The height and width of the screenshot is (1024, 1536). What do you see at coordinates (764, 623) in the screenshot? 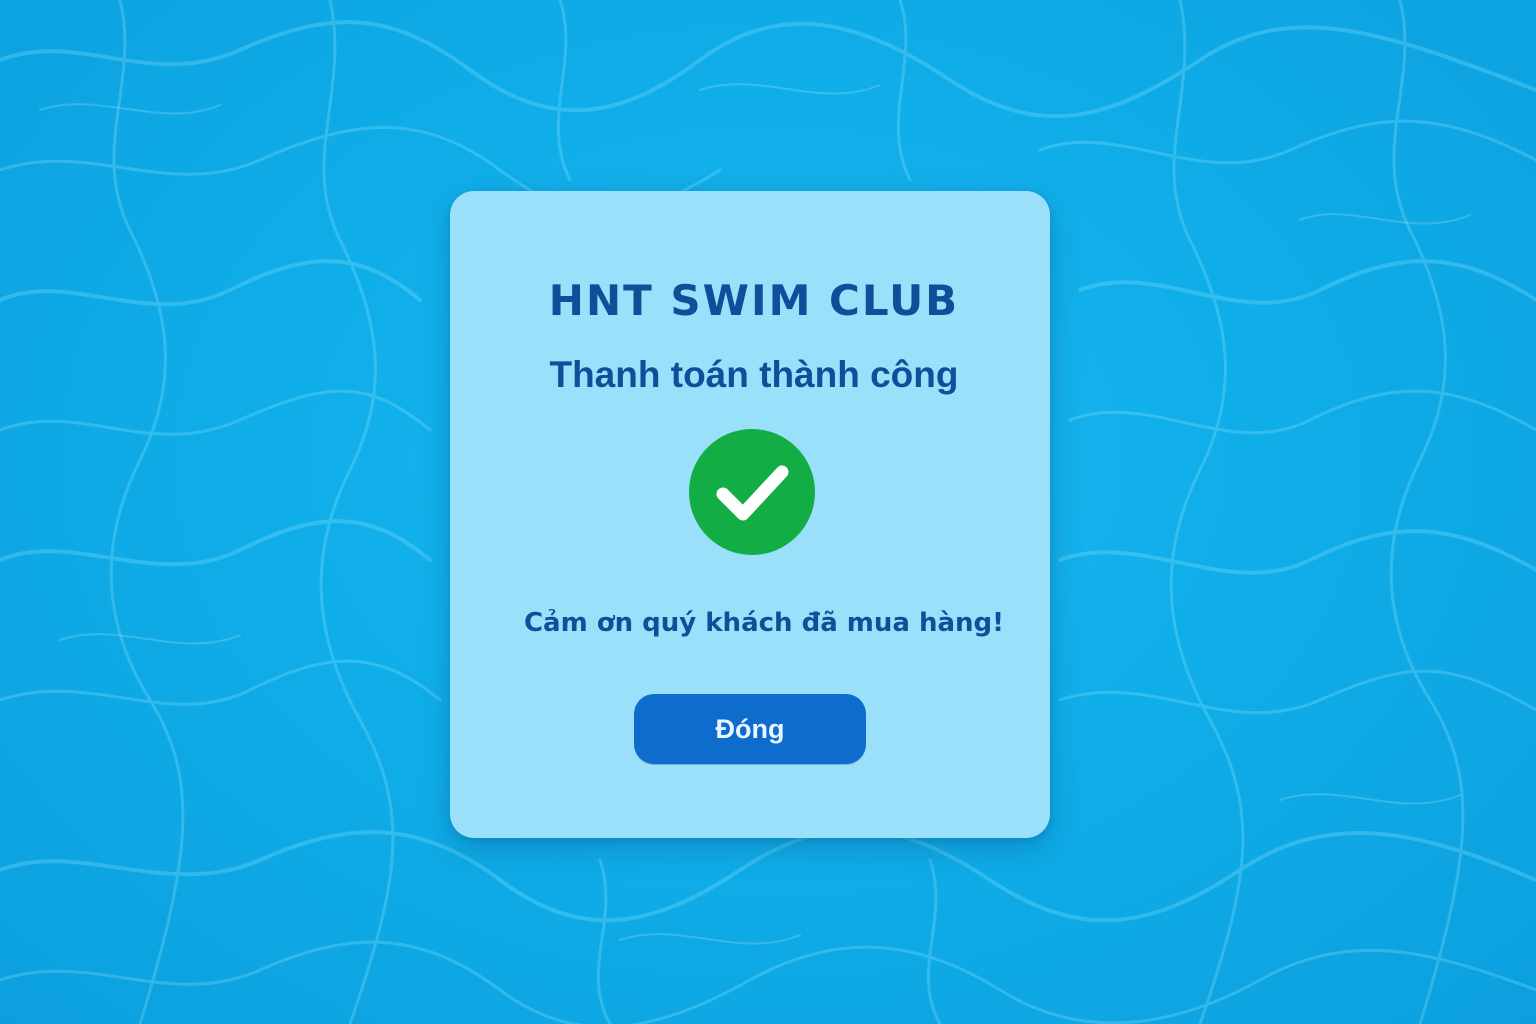
I see `thank-you-message: Cảm ơn quý khách đã mua hàng!` at bounding box center [764, 623].